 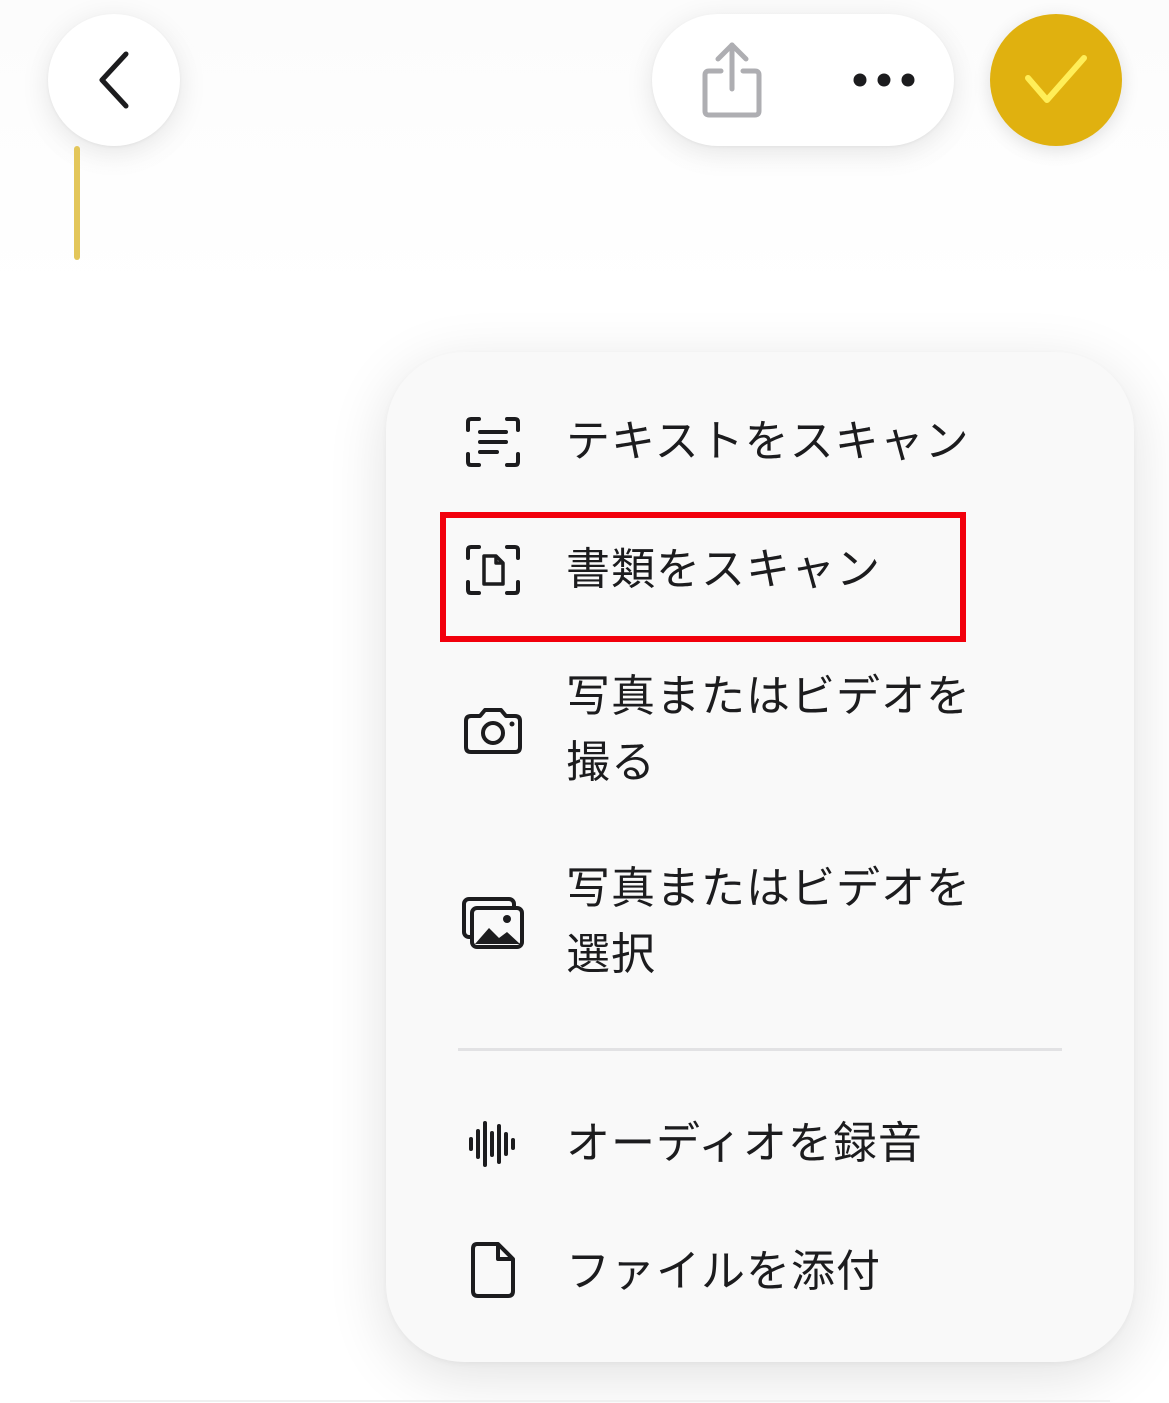 I want to click on done-button, so click(x=1056, y=80).